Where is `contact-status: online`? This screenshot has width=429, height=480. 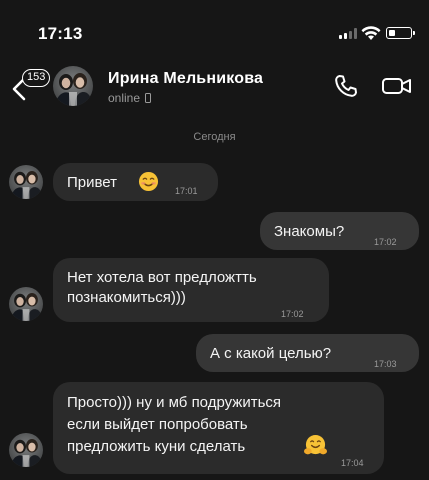
contact-status: online is located at coordinates (130, 98).